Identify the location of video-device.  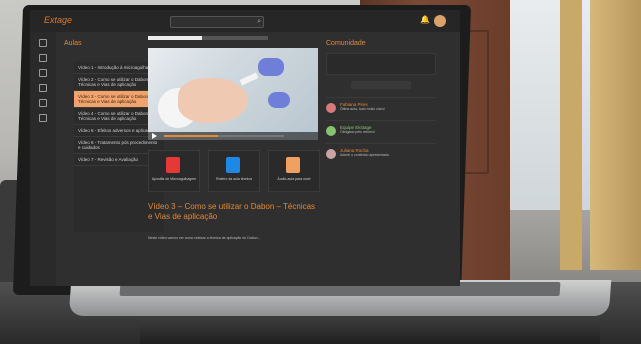
(249, 79).